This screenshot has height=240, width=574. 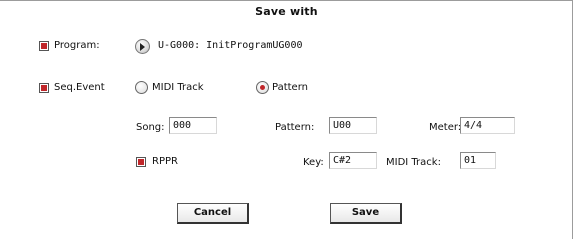 What do you see at coordinates (295, 127) in the screenshot?
I see `pattern-label: Pattern:` at bounding box center [295, 127].